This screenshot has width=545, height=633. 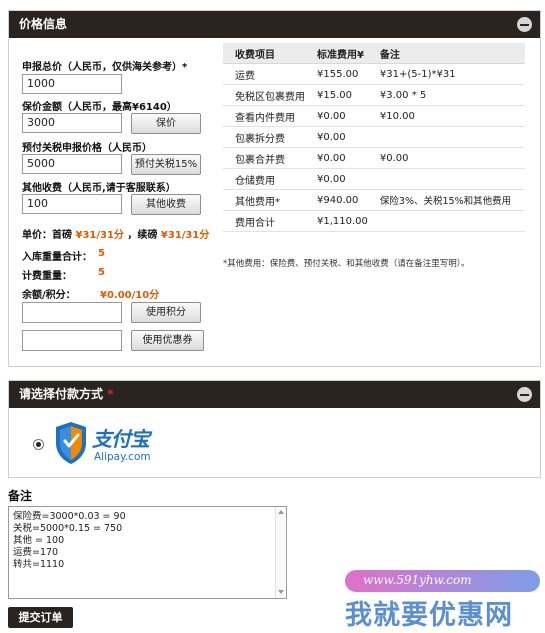 I want to click on table-row: 包裹拆分费 ¥0.00, so click(x=374, y=137).